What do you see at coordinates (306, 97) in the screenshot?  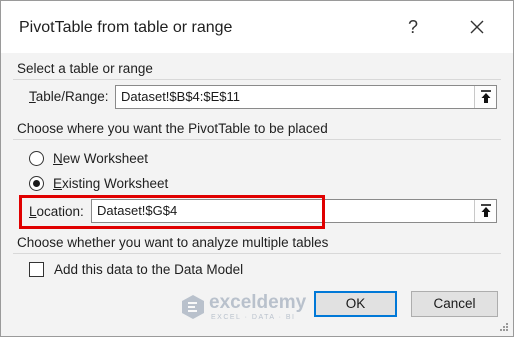 I see `table-range-input: Dataset!$B$4:$E$11` at bounding box center [306, 97].